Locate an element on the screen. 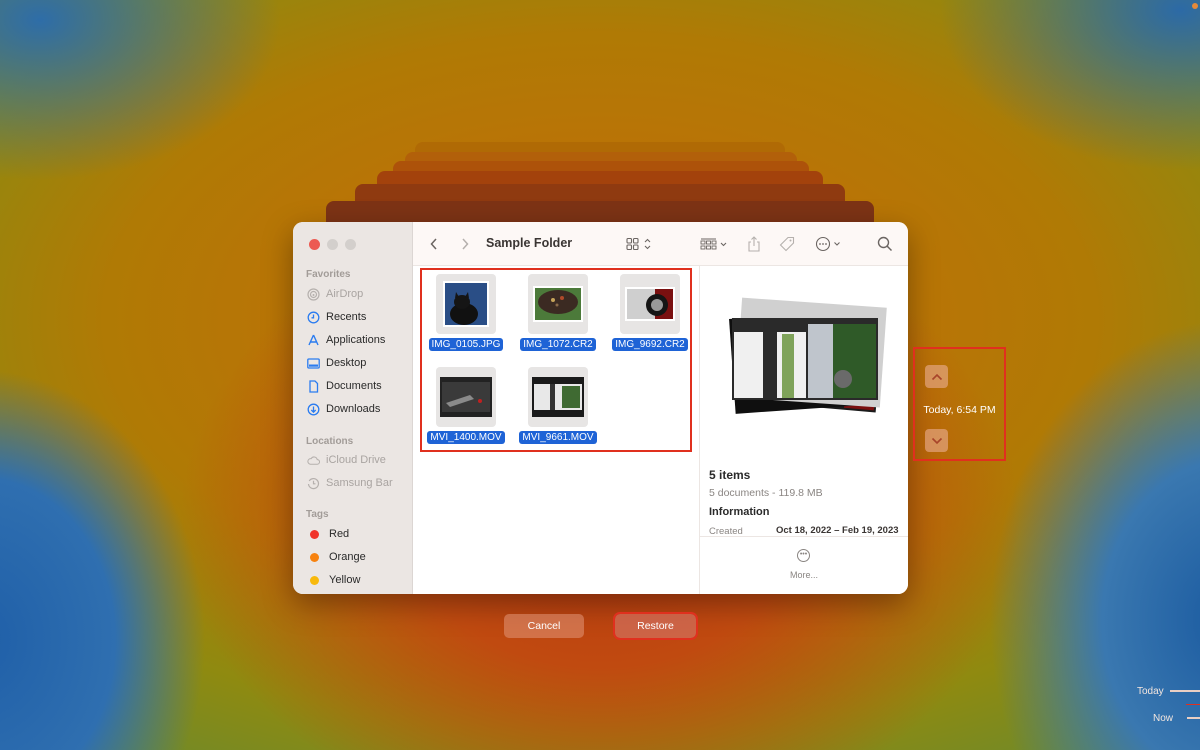  sidebar-item-airdrop: AirDrop is located at coordinates (335, 294).